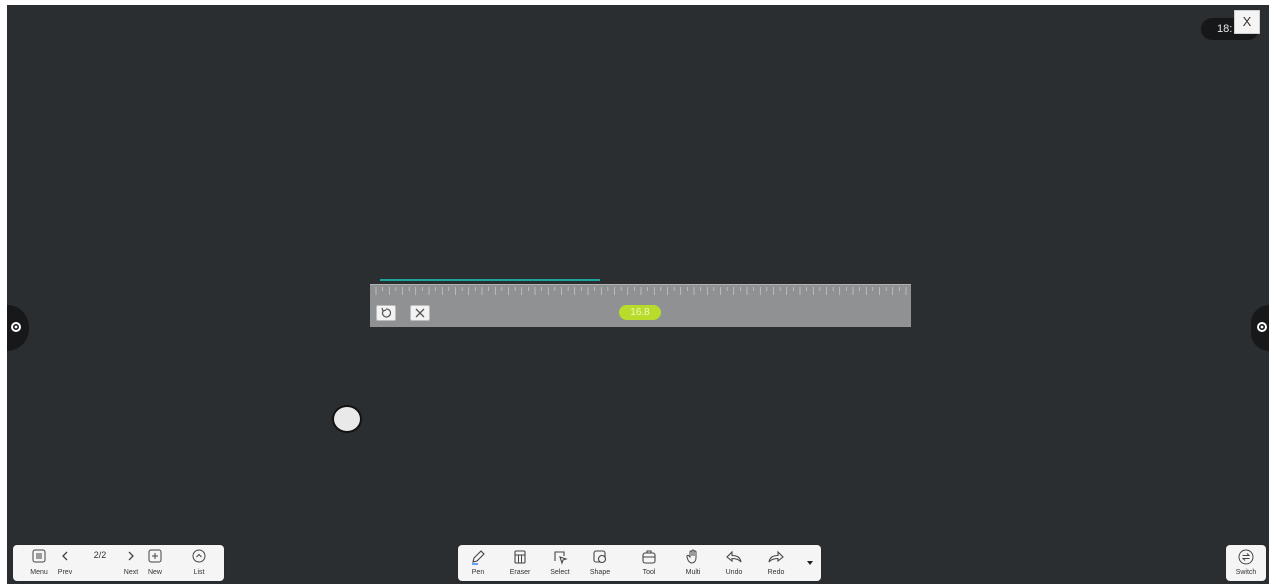 The width and height of the screenshot is (1276, 584). I want to click on page-toolbar: Menu Prev 2/2 Next New List, so click(118, 563).